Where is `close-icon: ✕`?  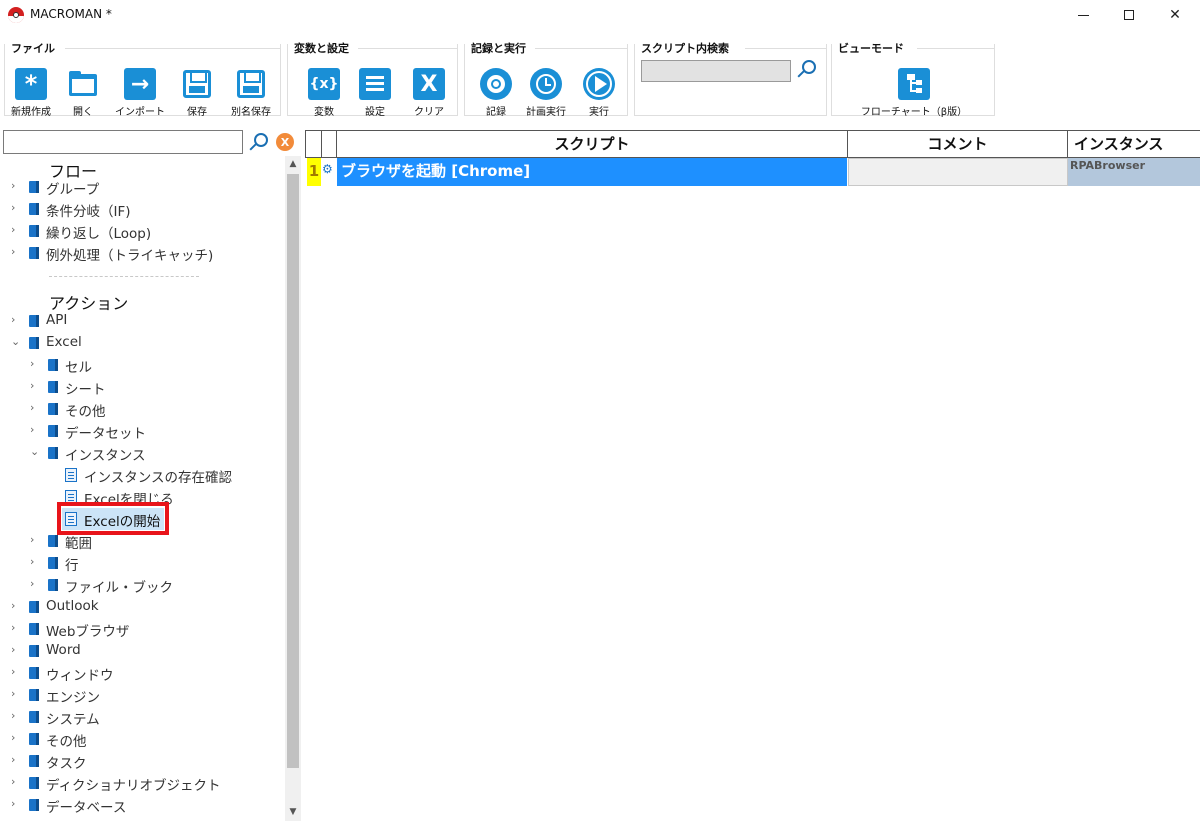
close-icon: ✕ is located at coordinates (1175, 15).